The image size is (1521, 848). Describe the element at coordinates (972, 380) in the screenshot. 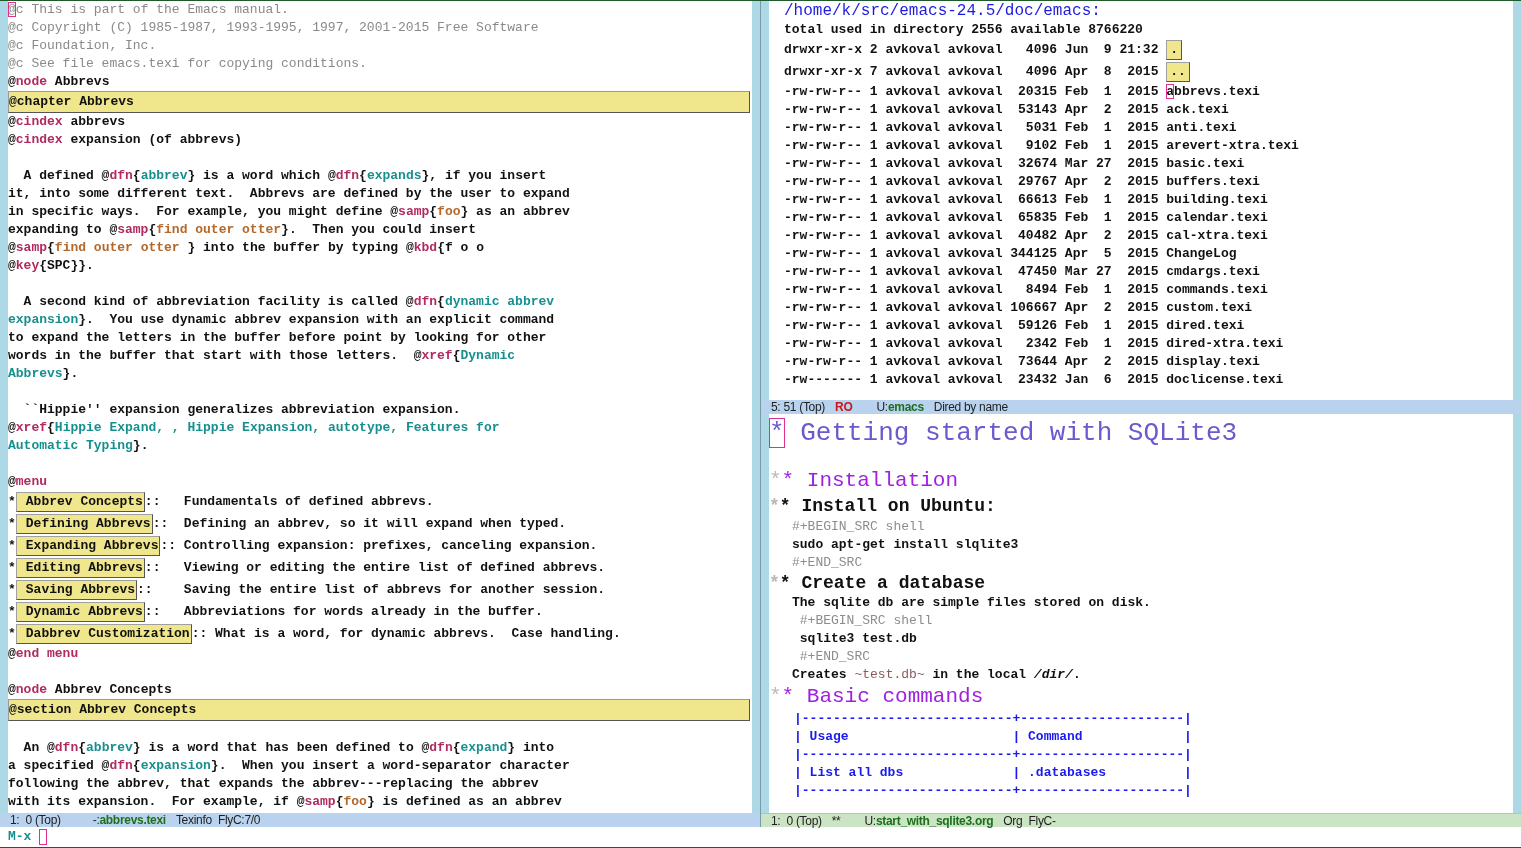

I see `file-attributes: -rw------- 1 avkoval avkoval 23432 Jan 6 2015` at that location.